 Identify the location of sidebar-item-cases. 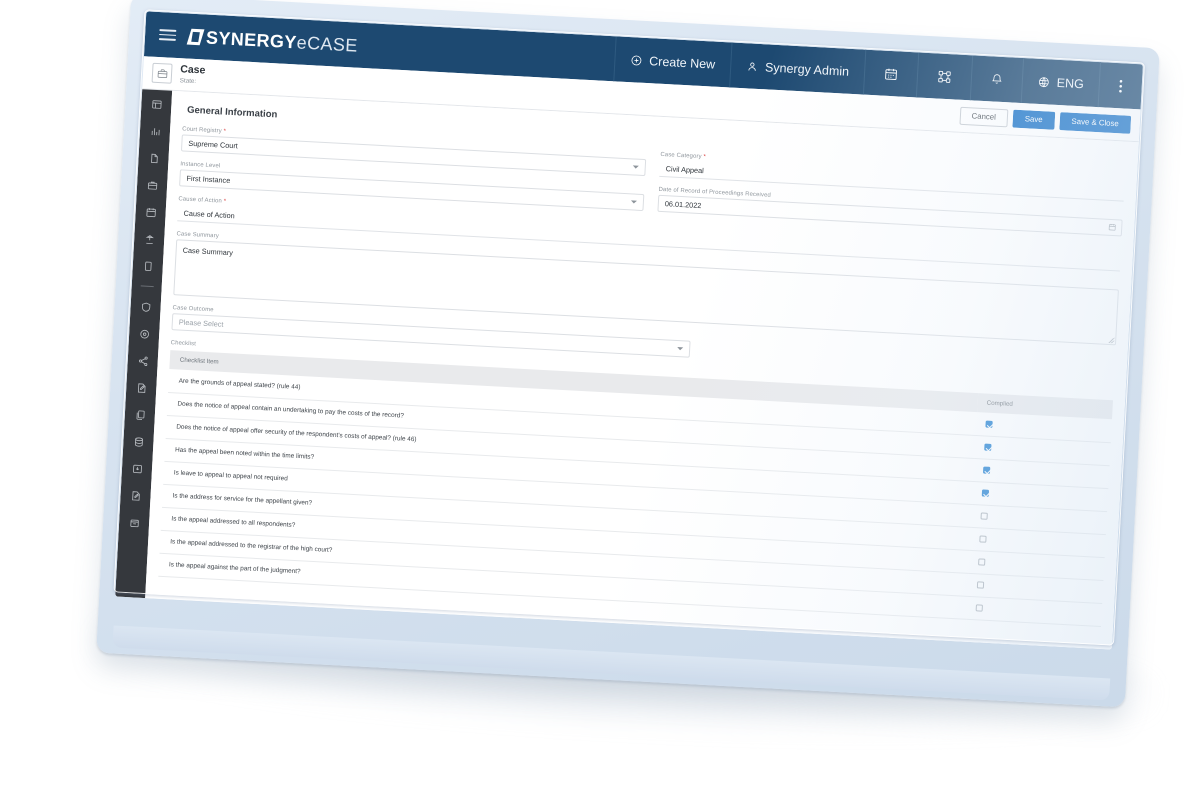
(152, 185).